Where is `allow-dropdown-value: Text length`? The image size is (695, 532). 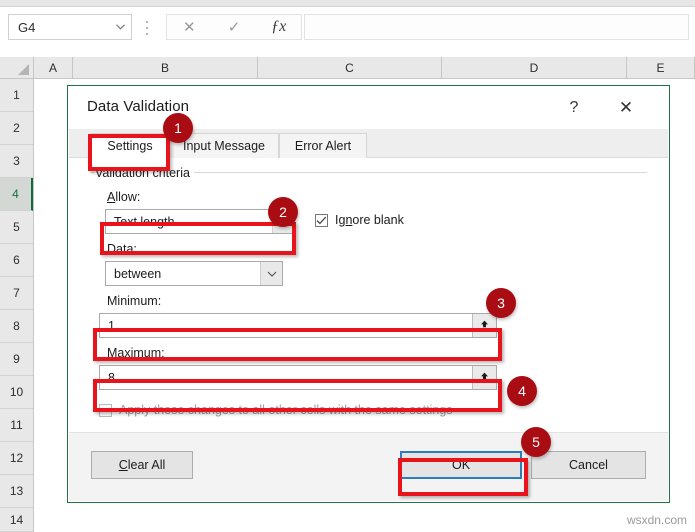
allow-dropdown-value: Text length is located at coordinates (144, 221).